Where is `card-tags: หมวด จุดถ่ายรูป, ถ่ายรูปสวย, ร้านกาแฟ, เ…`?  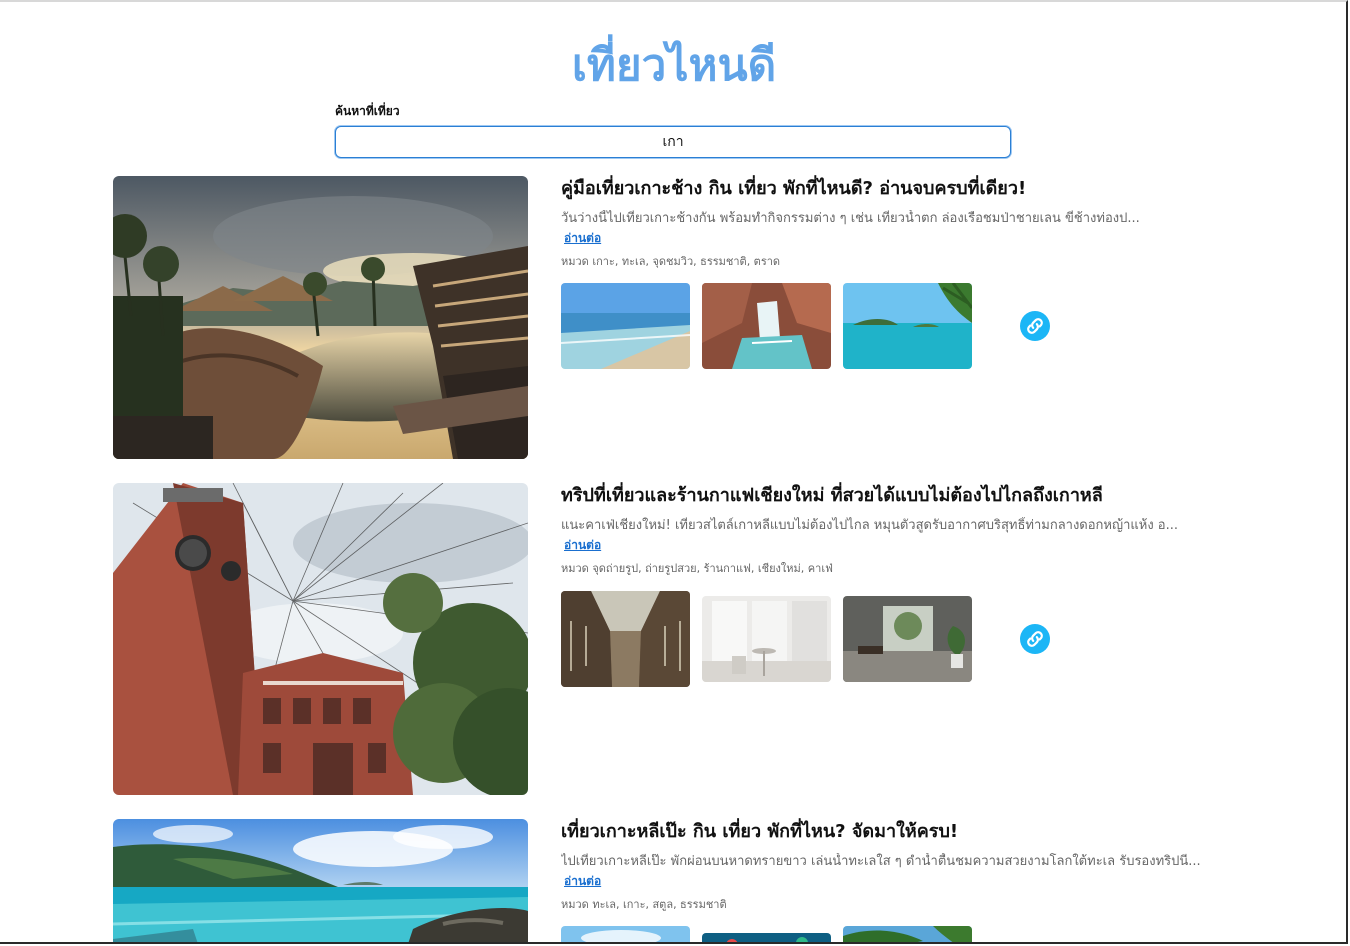 card-tags: หมวด จุดถ่ายรูป, ถ่ายรูปสวย, ร้านกาแฟ, เ… is located at coordinates (697, 568).